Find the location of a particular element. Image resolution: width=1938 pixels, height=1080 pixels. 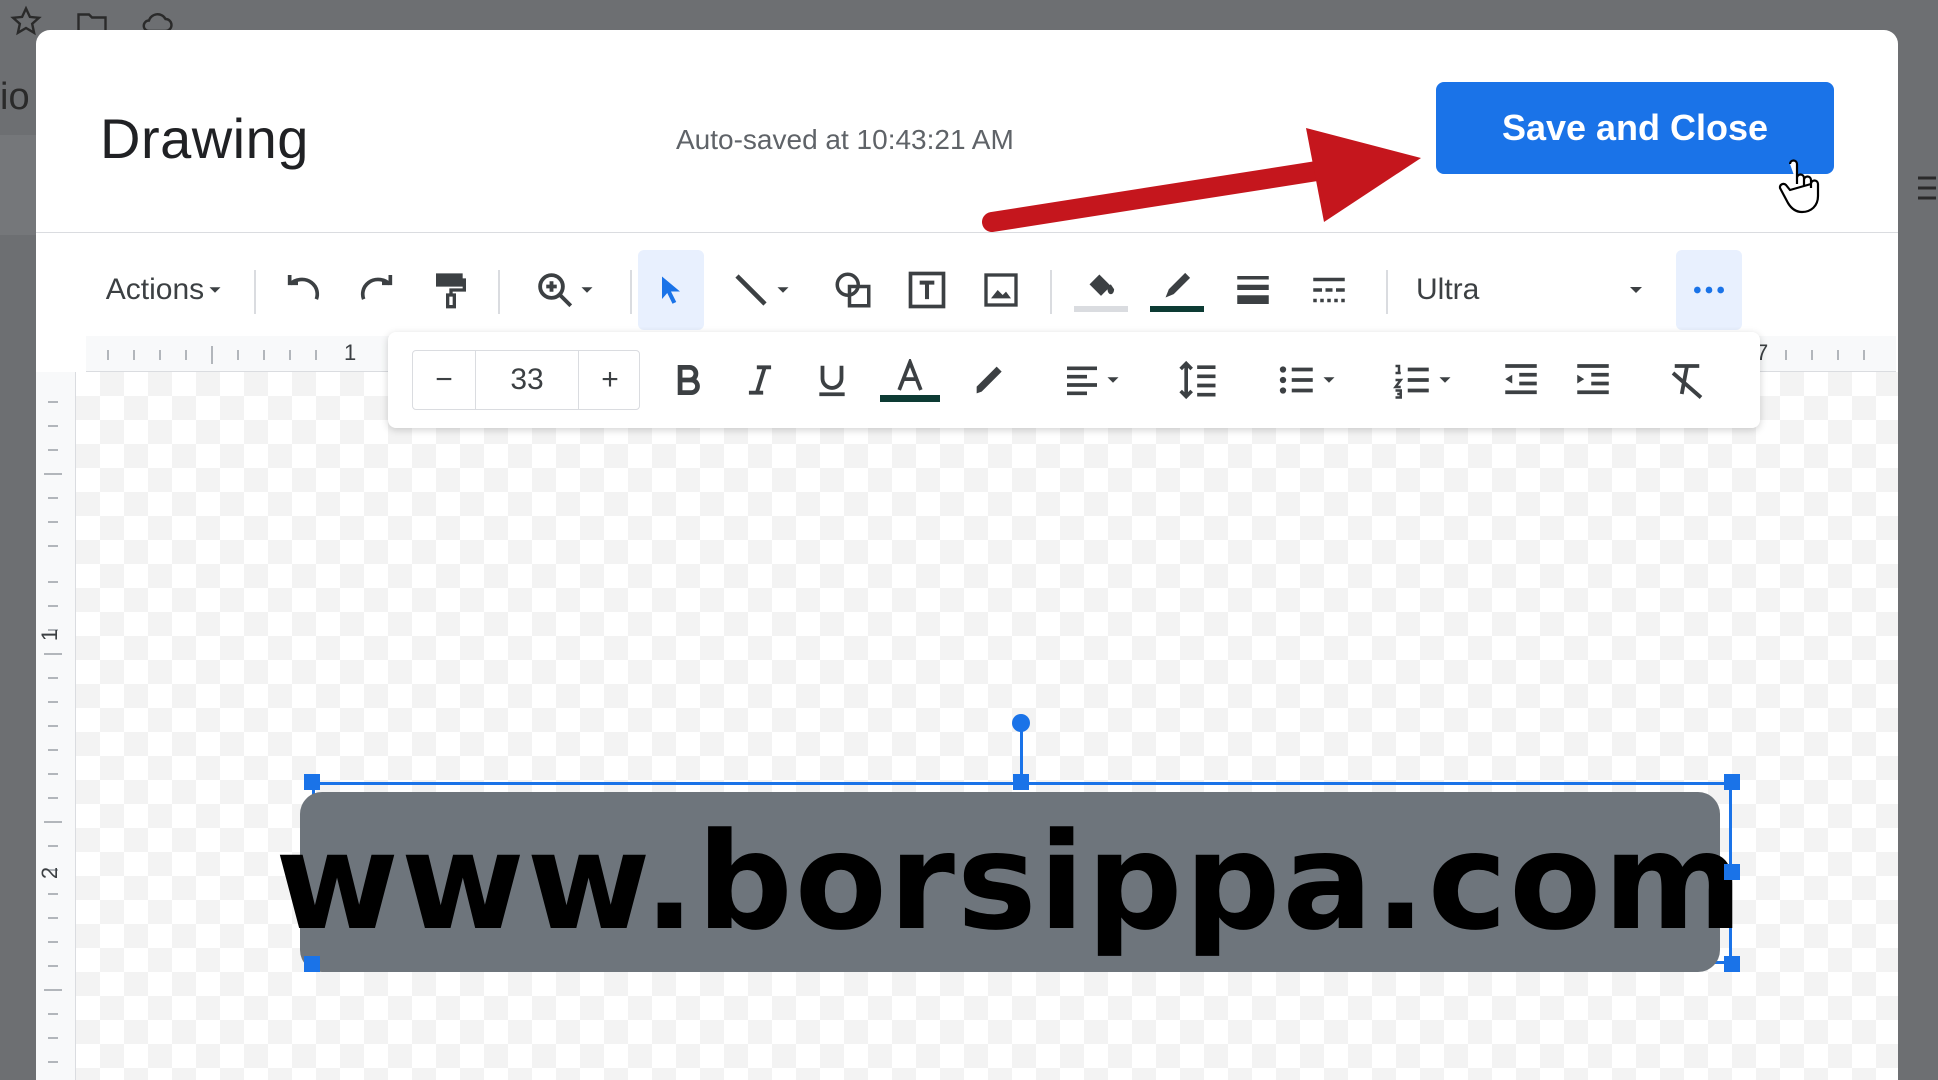

underline-button is located at coordinates (832, 380).